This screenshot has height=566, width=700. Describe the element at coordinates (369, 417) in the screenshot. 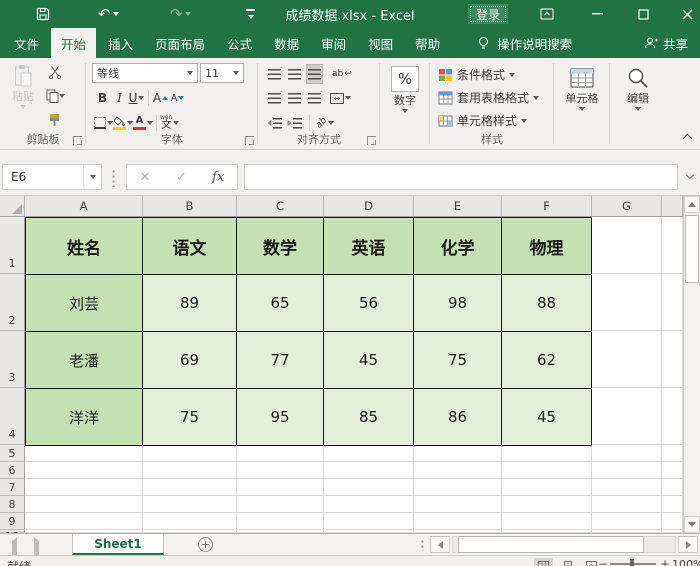

I see `cell-d4: 85` at that location.